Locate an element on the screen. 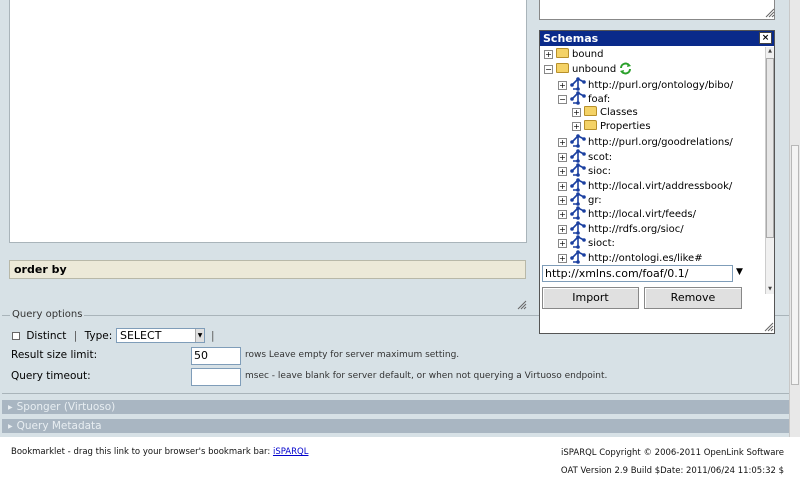  sponger-section-header: ▶ Sponger (Virtuoso) is located at coordinates (395, 407).